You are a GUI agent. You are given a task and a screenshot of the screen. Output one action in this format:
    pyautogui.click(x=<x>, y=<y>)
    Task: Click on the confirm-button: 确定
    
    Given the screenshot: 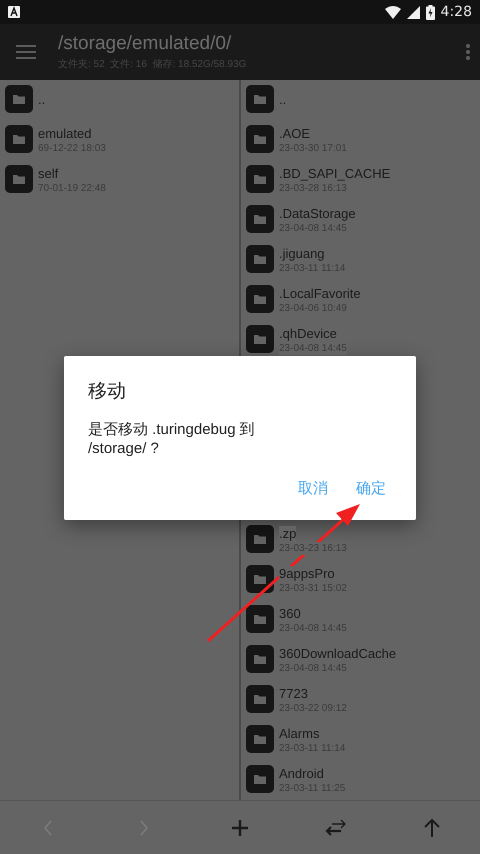 What is the action you would take?
    pyautogui.click(x=371, y=488)
    